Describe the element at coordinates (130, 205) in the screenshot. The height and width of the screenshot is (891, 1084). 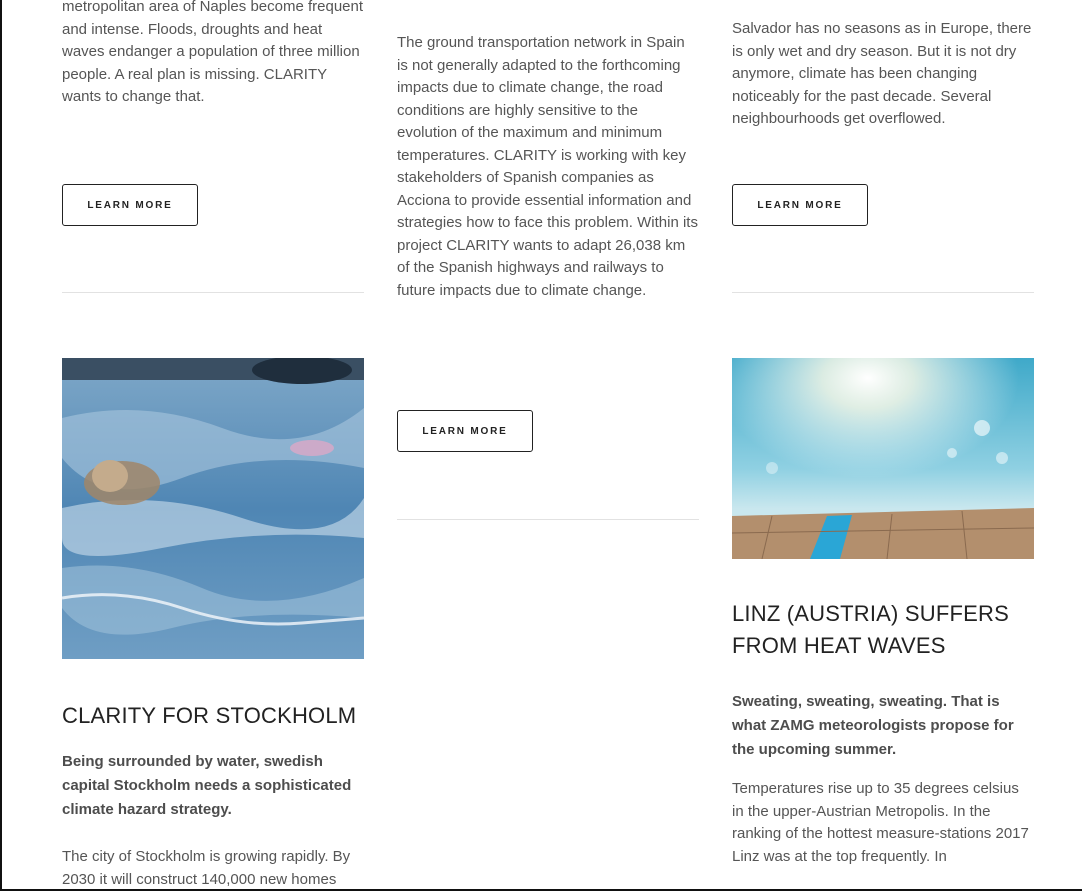
I see `learn-more-button-naples: LEARN MORE` at that location.